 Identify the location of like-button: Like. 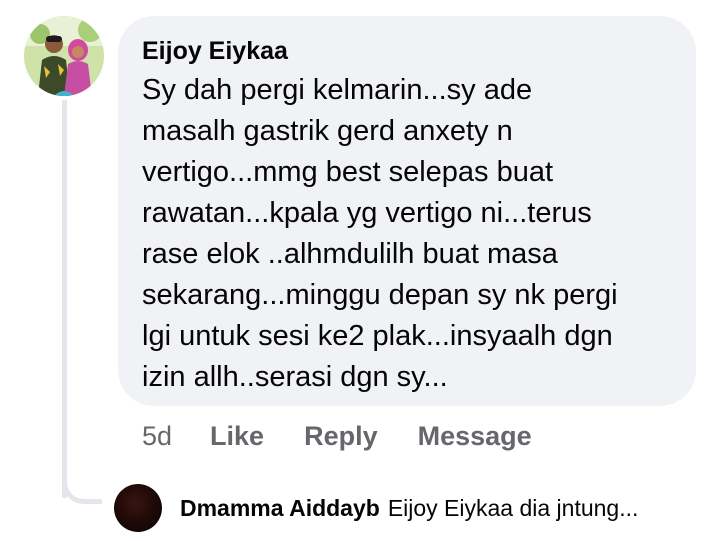
(237, 436).